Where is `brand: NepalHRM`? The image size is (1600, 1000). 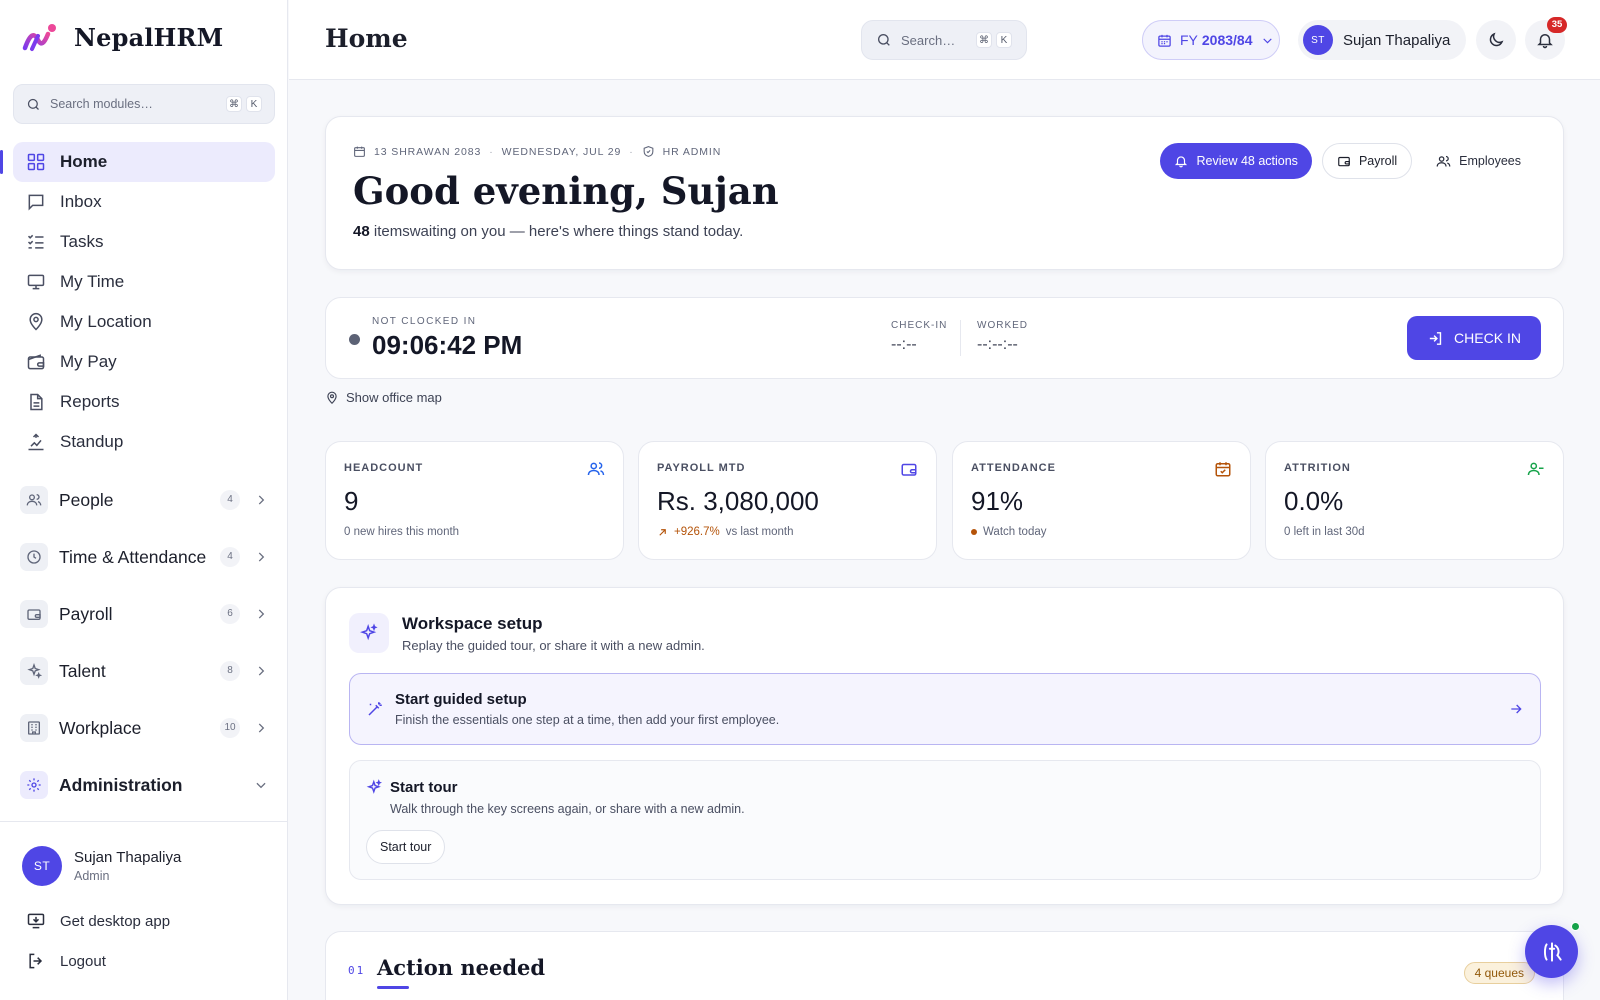
brand: NepalHRM is located at coordinates (122, 37).